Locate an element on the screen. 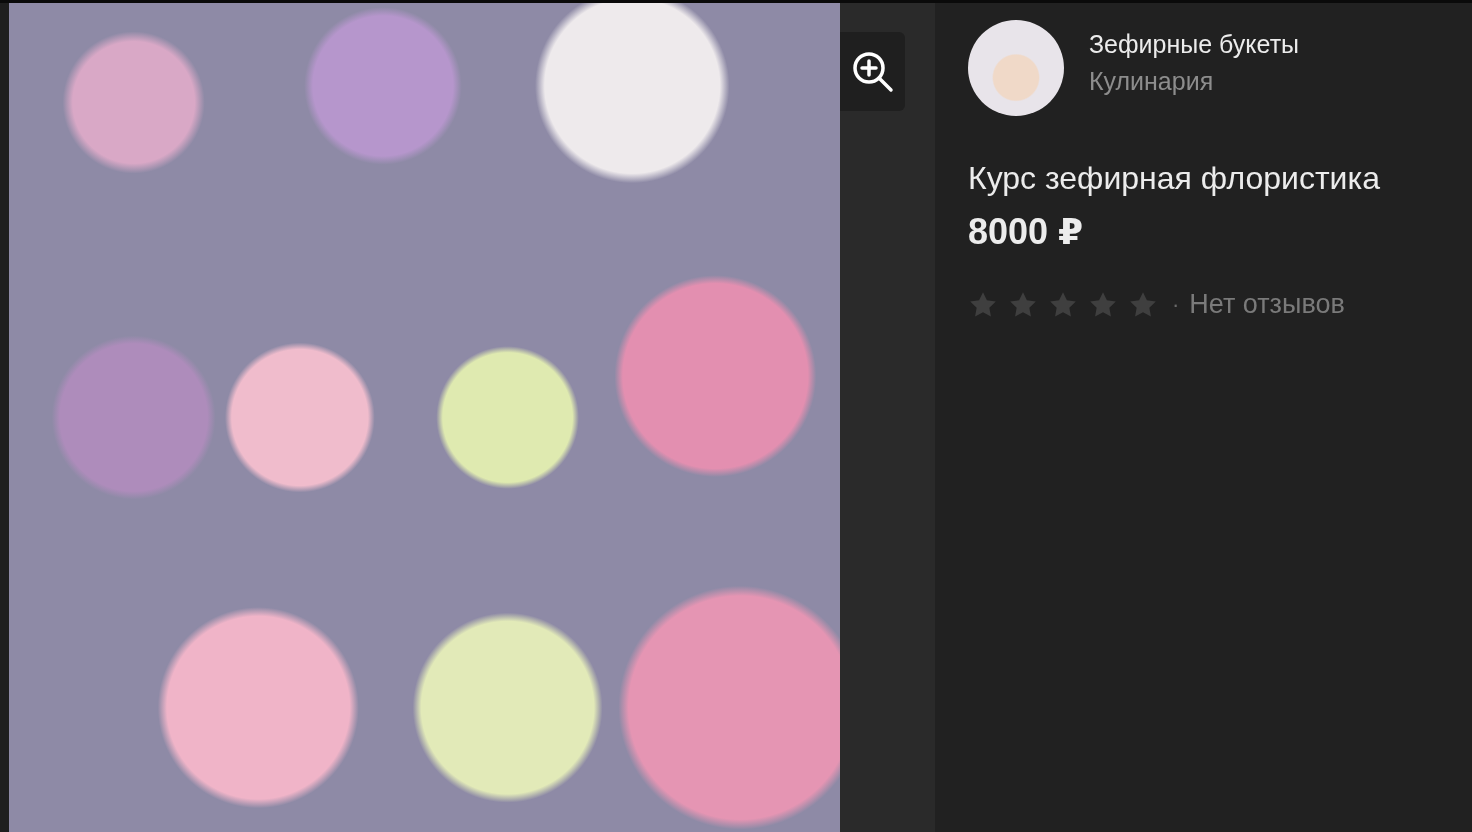 The image size is (1472, 832). zoom-in-button is located at coordinates (872, 71).